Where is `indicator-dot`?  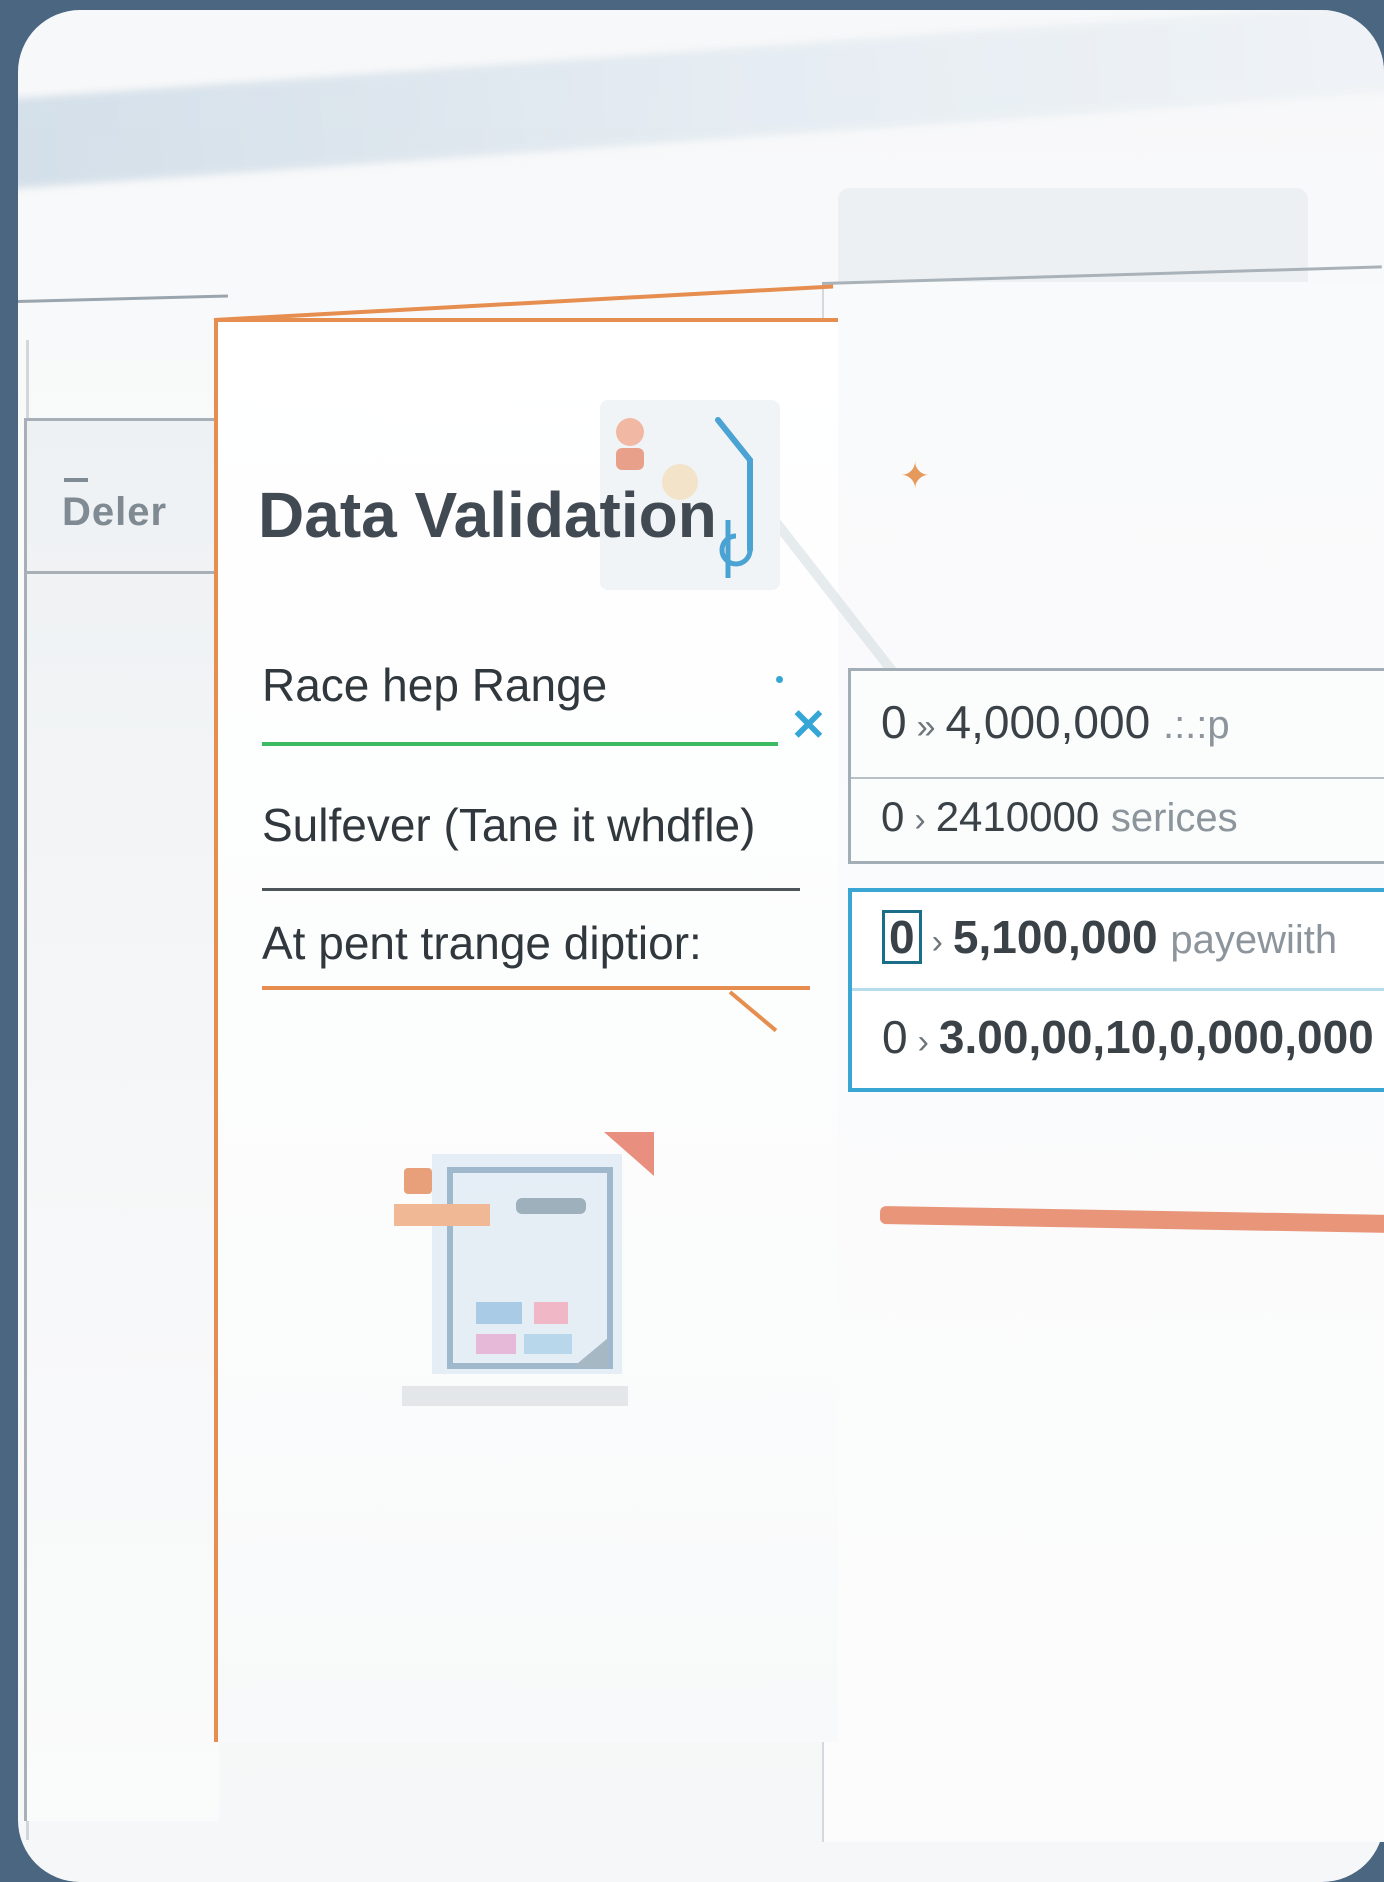 indicator-dot is located at coordinates (779, 679).